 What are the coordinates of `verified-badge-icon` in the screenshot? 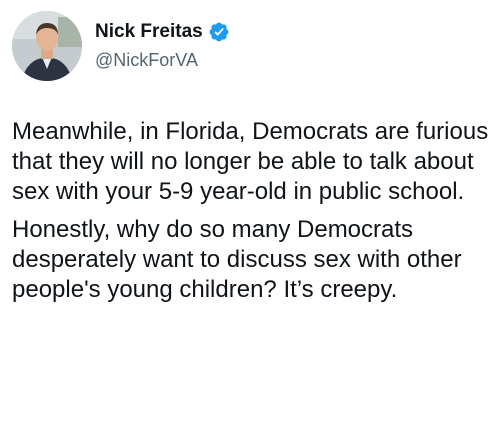 It's located at (219, 32).